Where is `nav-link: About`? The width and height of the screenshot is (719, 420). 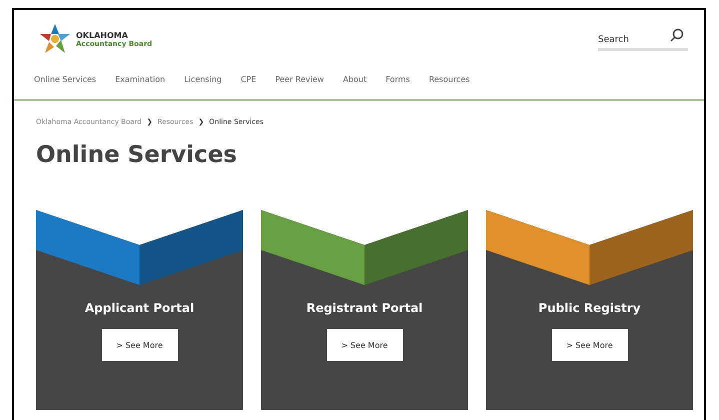
nav-link: About is located at coordinates (354, 79).